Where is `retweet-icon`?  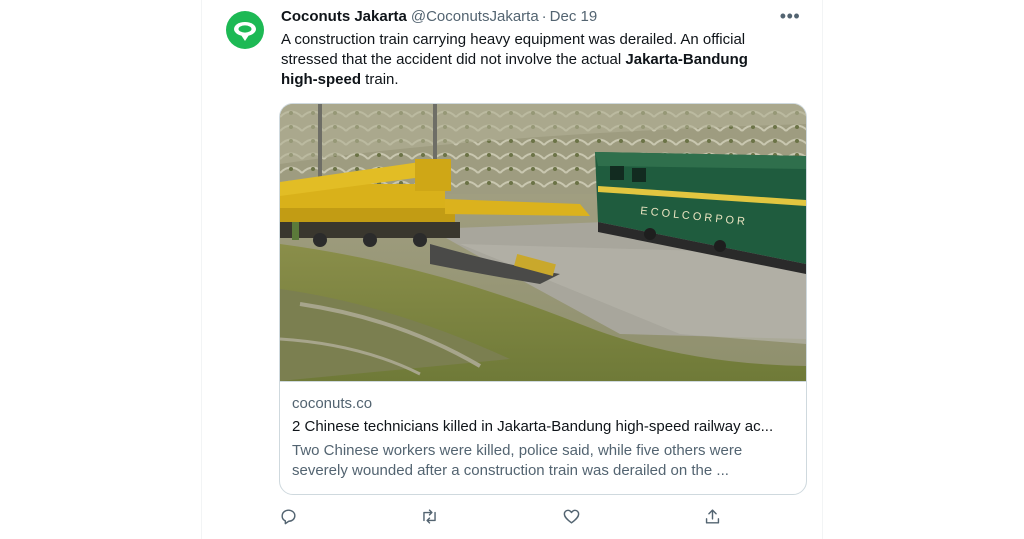 retweet-icon is located at coordinates (429, 516).